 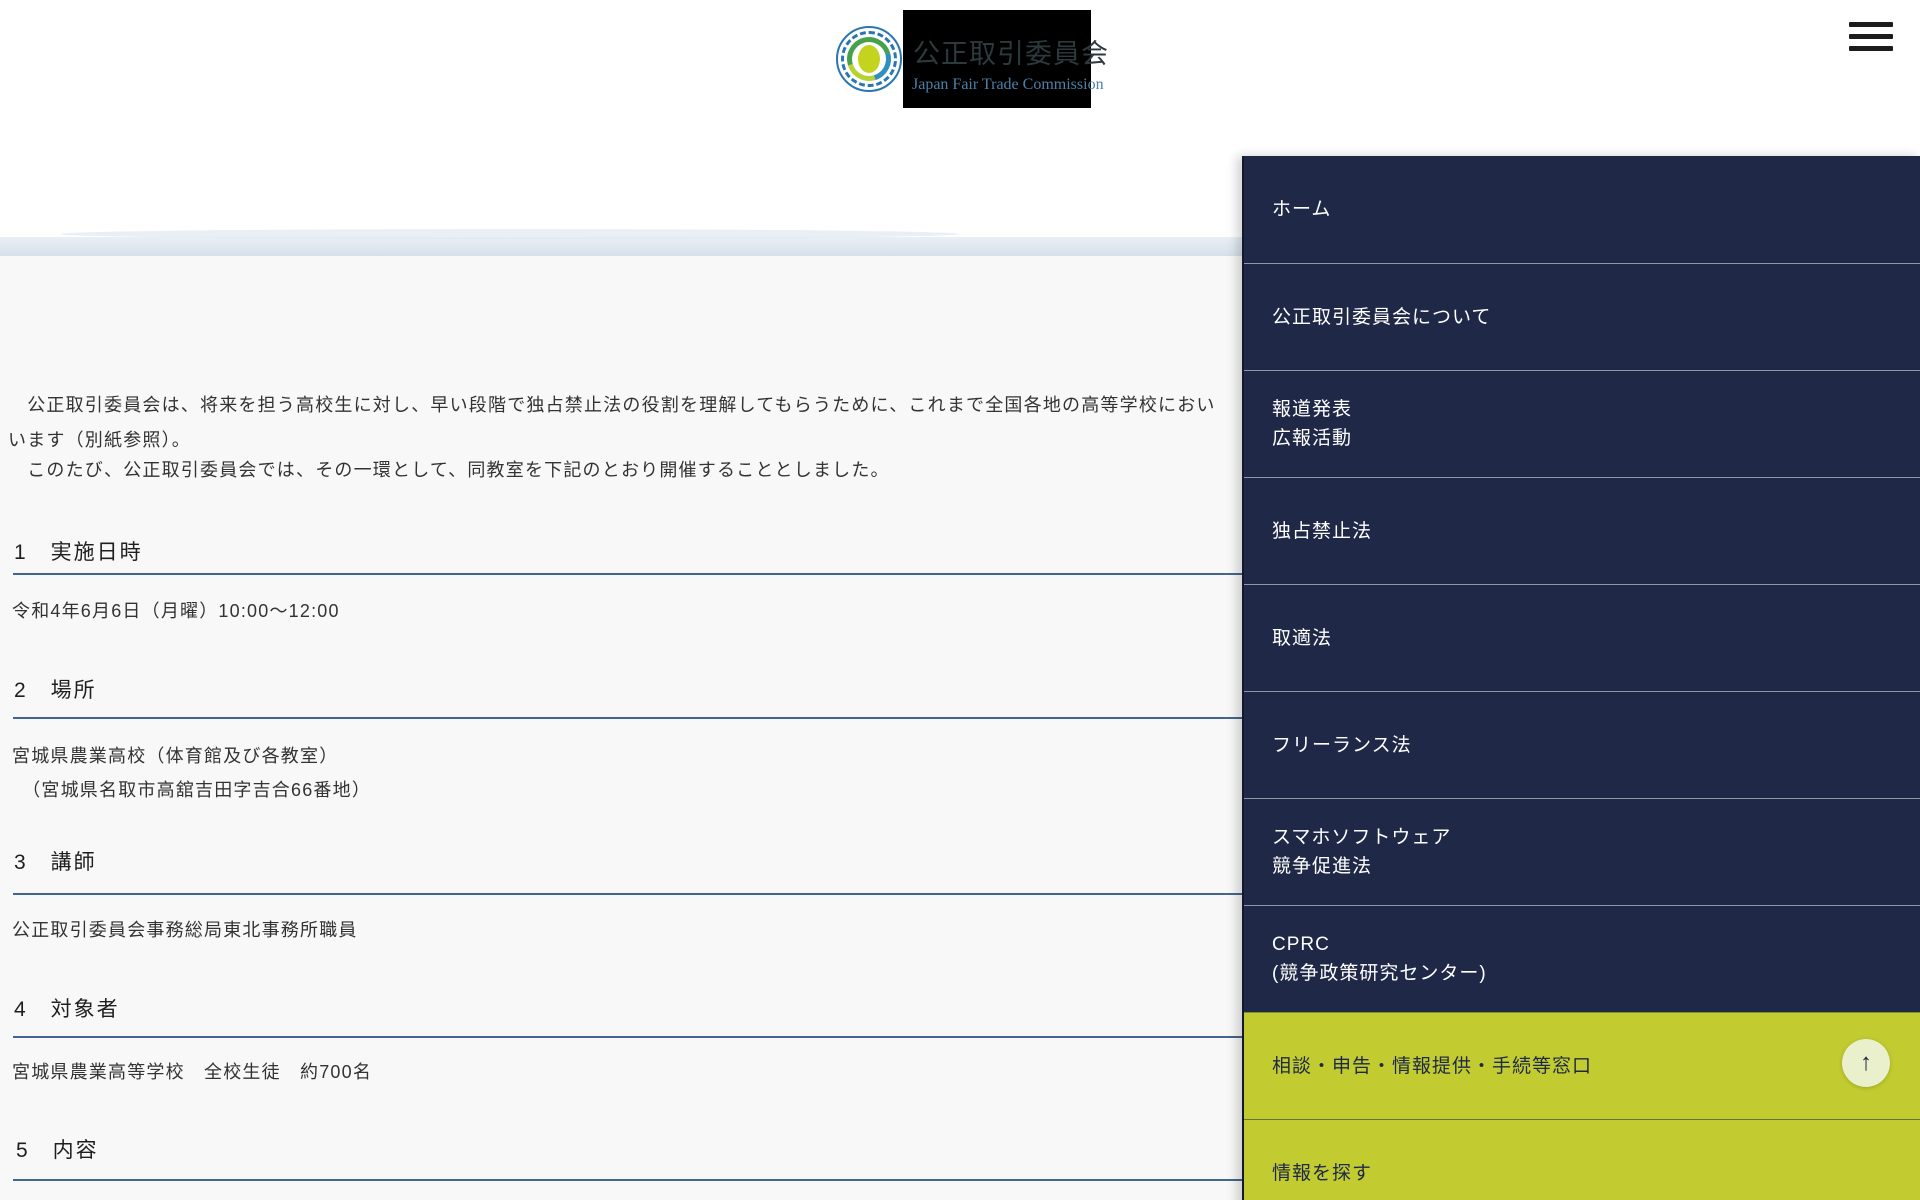 What do you see at coordinates (99, 440) in the screenshot?
I see `intro-line-2: います（別紙参照）。` at bounding box center [99, 440].